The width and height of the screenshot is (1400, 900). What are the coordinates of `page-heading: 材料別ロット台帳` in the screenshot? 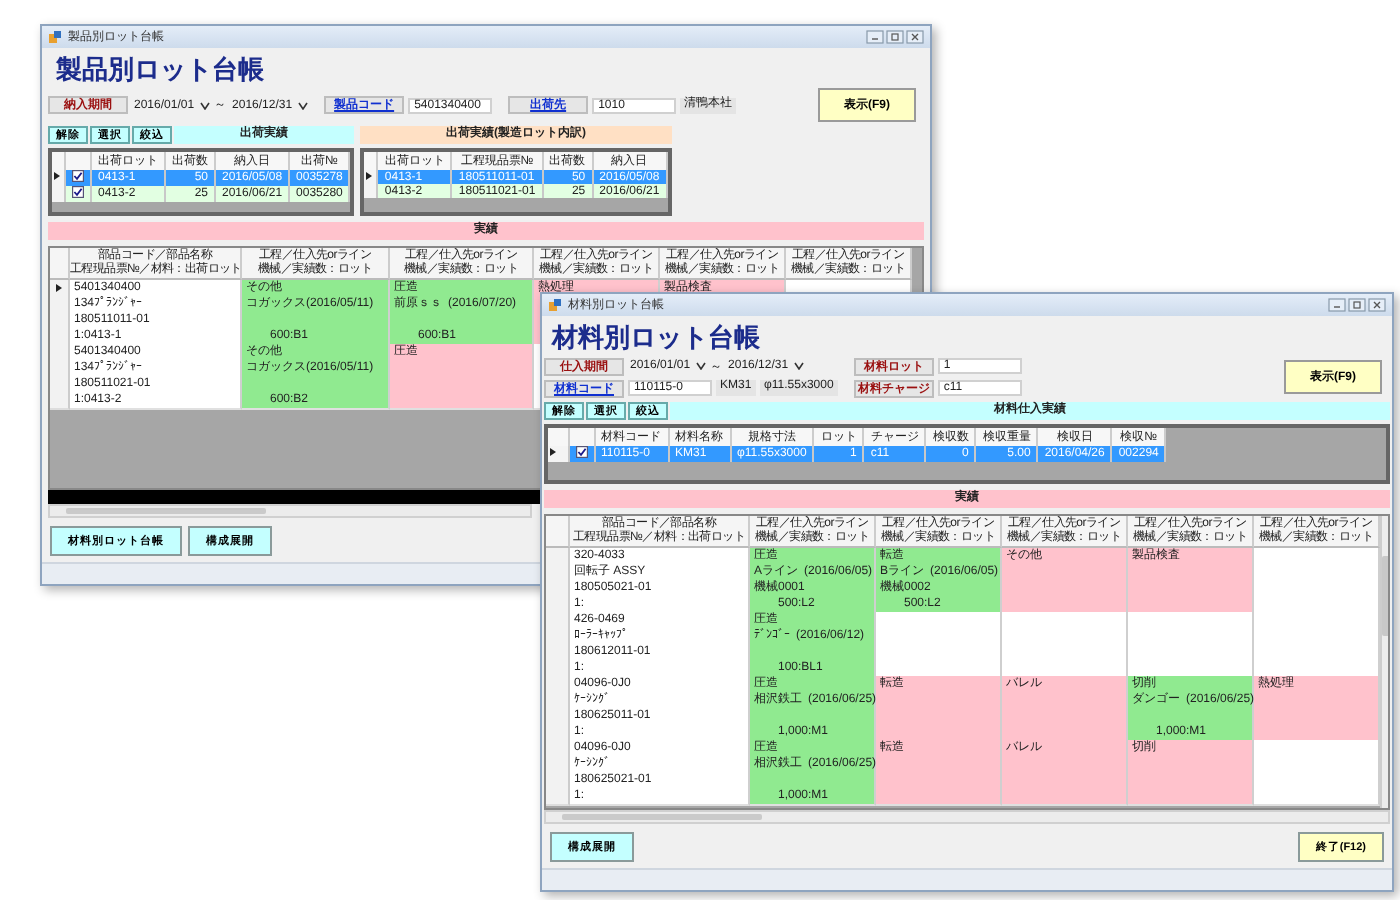 It's located at (655, 338).